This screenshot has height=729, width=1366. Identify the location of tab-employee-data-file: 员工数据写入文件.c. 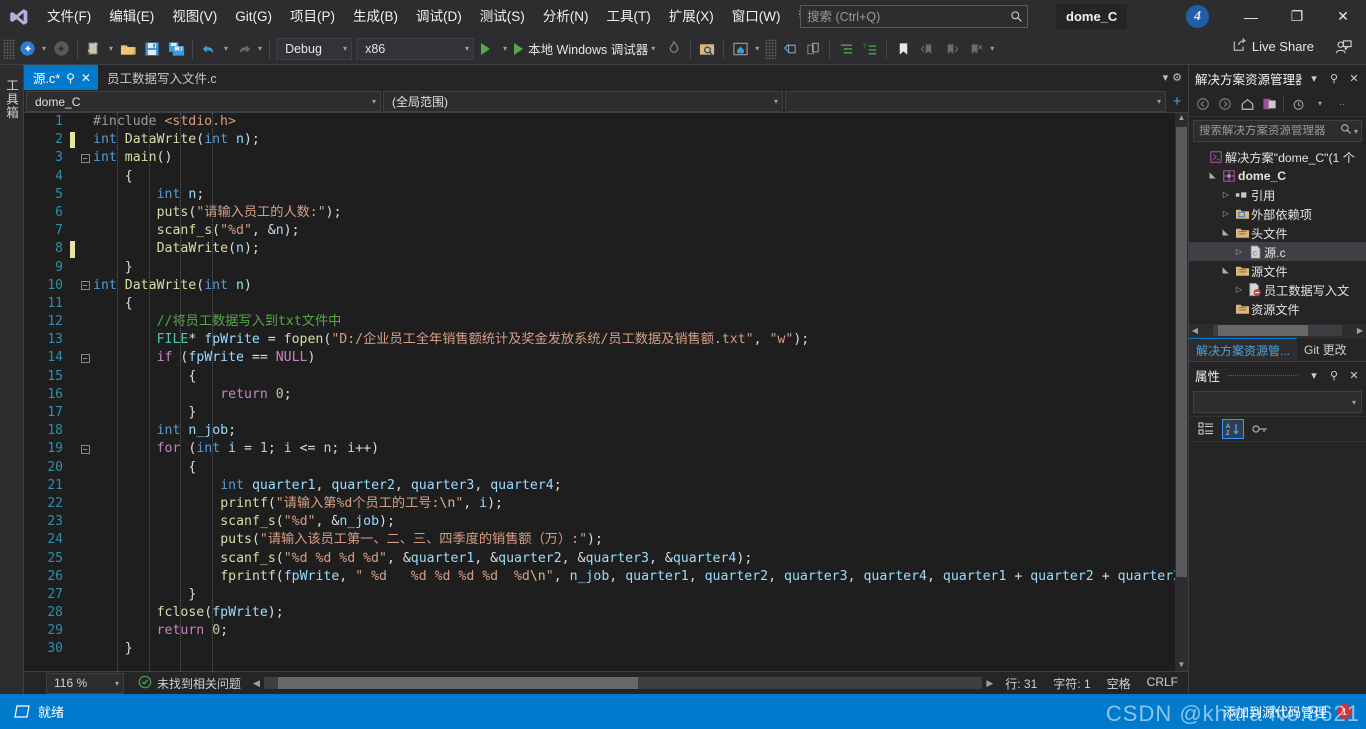
(161, 77).